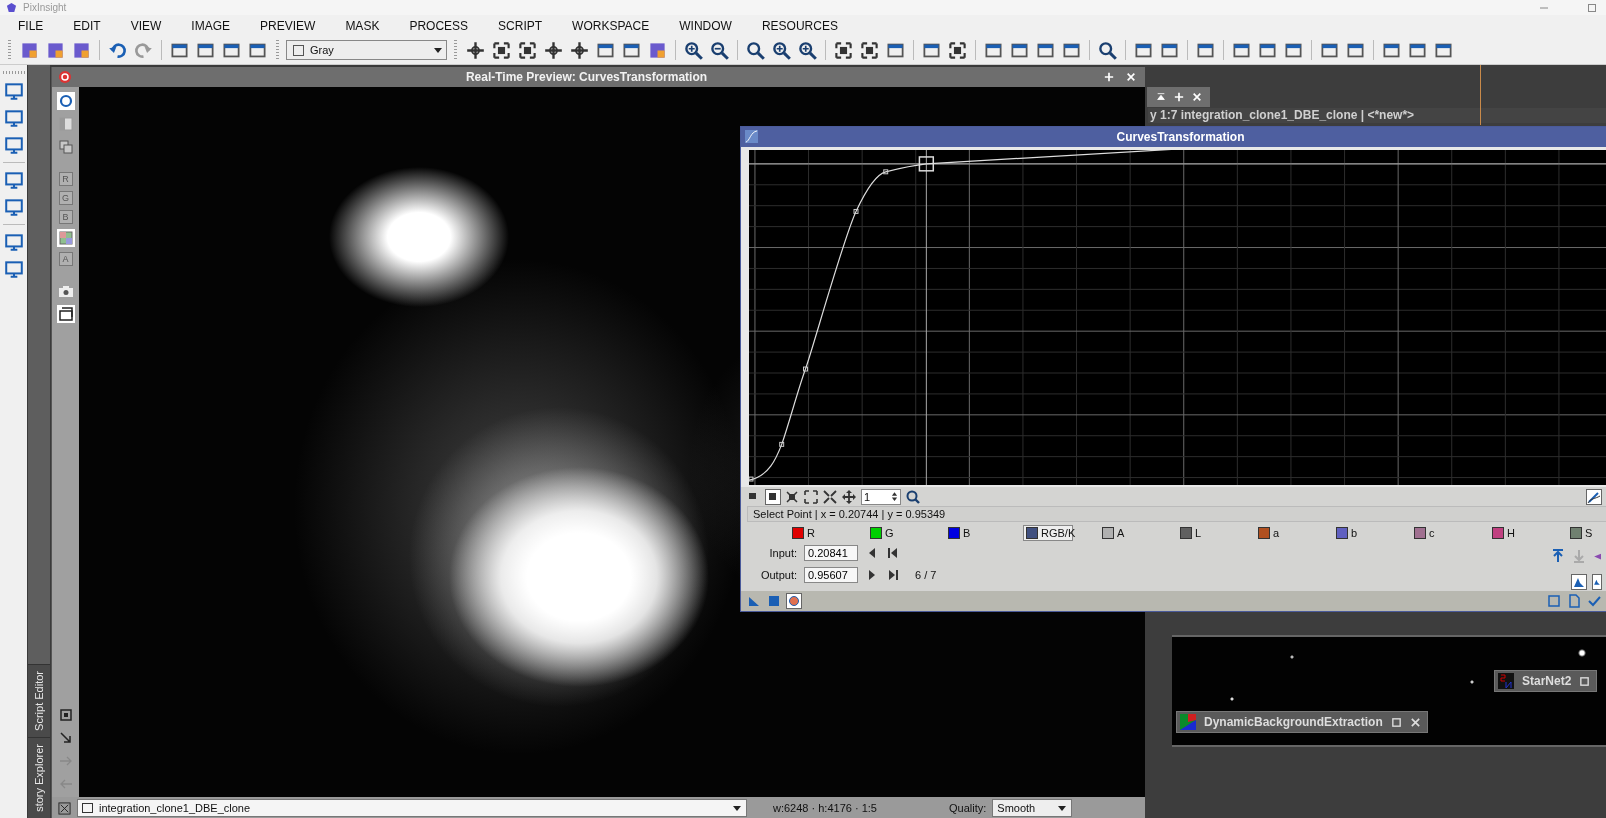  What do you see at coordinates (1032, 808) in the screenshot?
I see `quality-dropdown: Smooth` at bounding box center [1032, 808].